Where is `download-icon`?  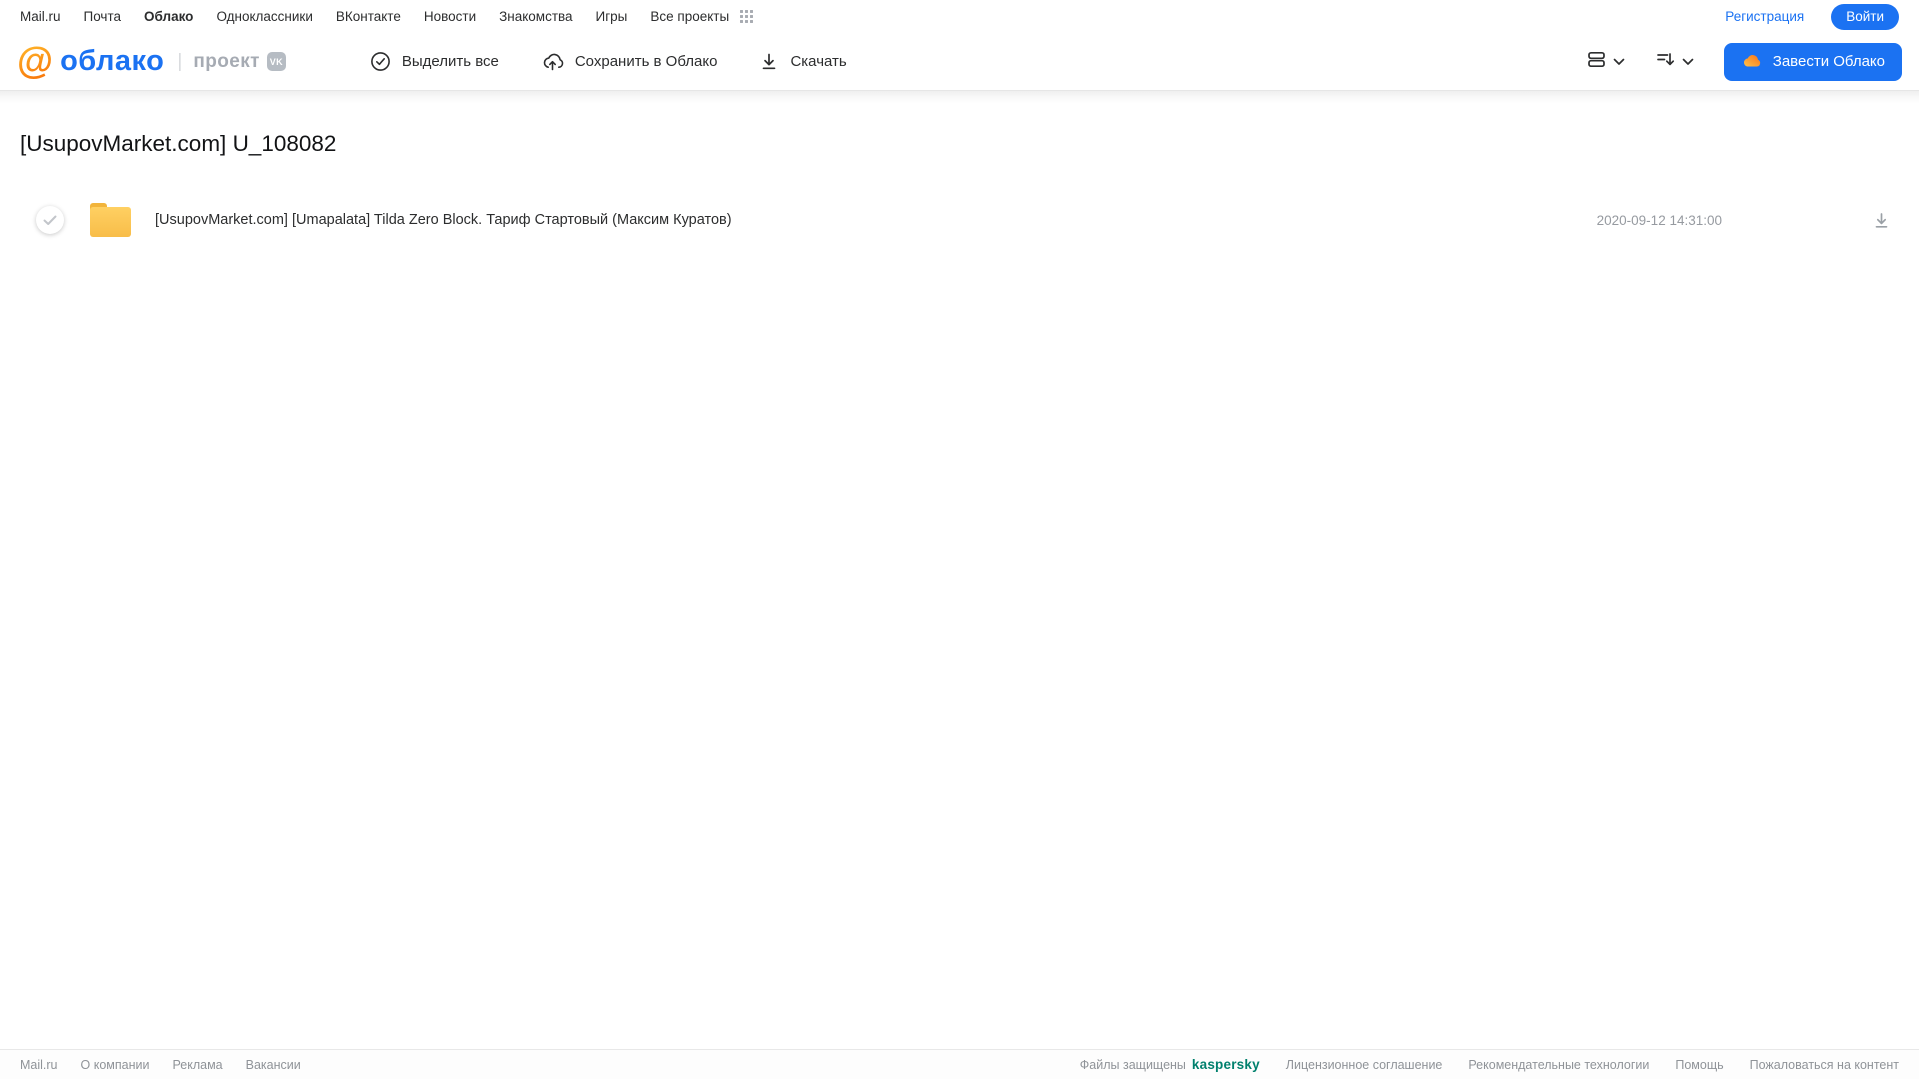 download-icon is located at coordinates (769, 61).